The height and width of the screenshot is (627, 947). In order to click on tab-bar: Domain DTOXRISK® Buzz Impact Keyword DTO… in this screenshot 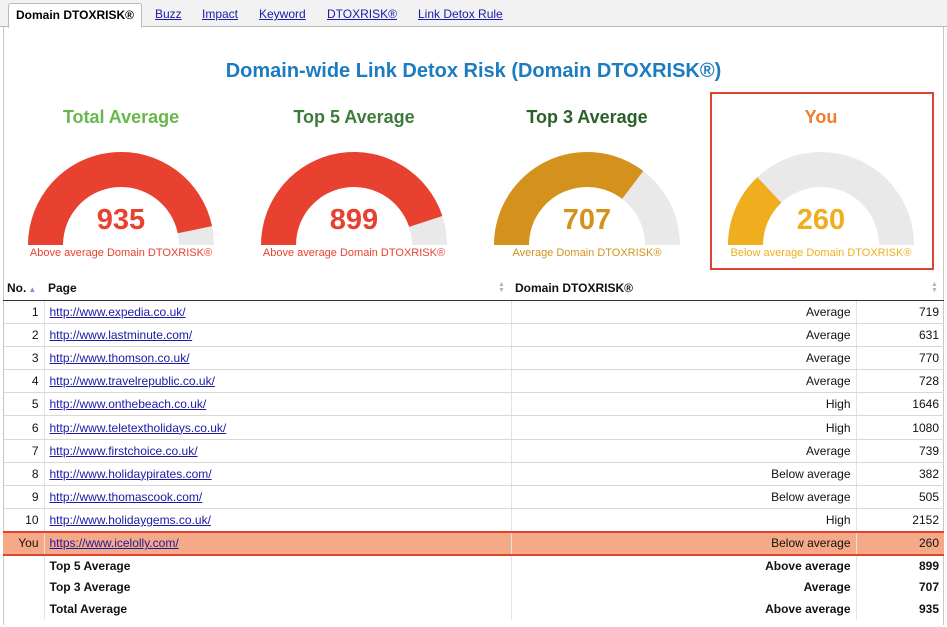, I will do `click(473, 14)`.